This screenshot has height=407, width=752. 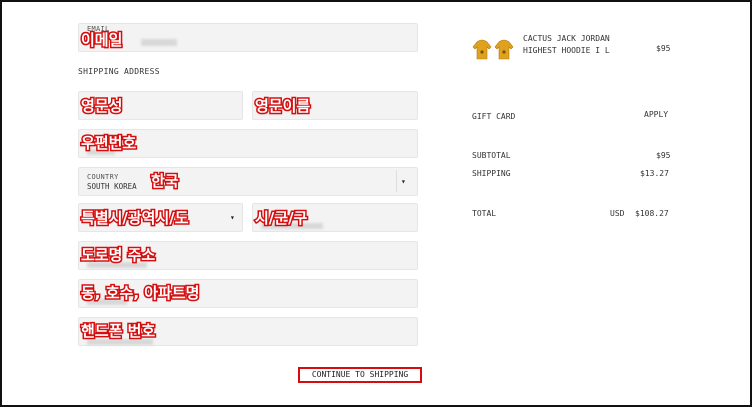 What do you see at coordinates (282, 106) in the screenshot?
I see `last-name-annotation: 영문이름` at bounding box center [282, 106].